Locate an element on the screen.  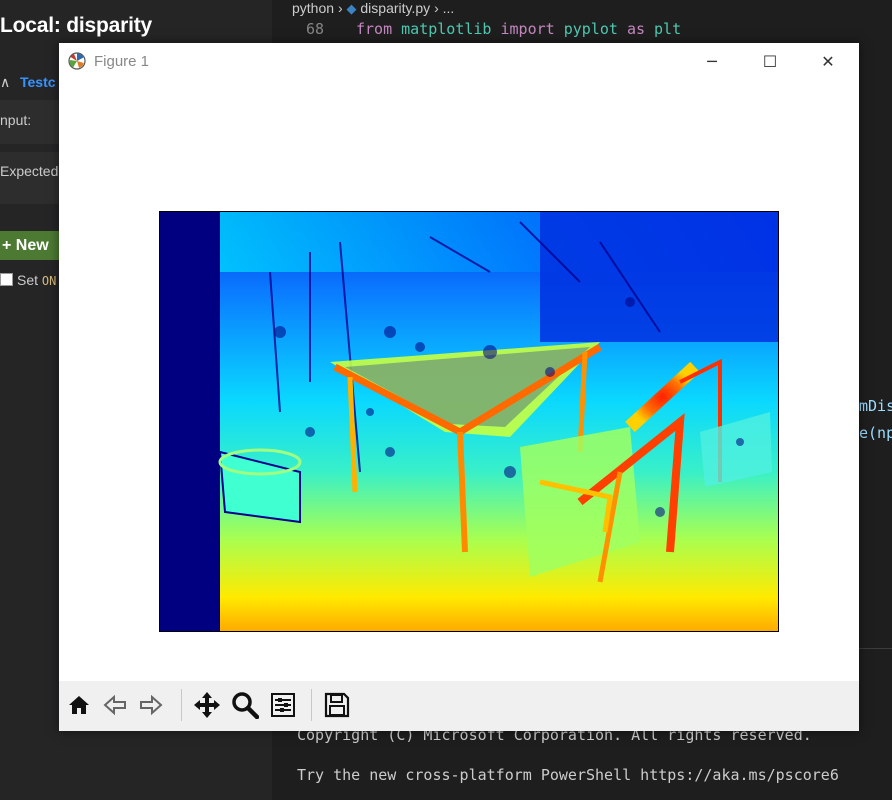
zoom-icon is located at coordinates (245, 705).